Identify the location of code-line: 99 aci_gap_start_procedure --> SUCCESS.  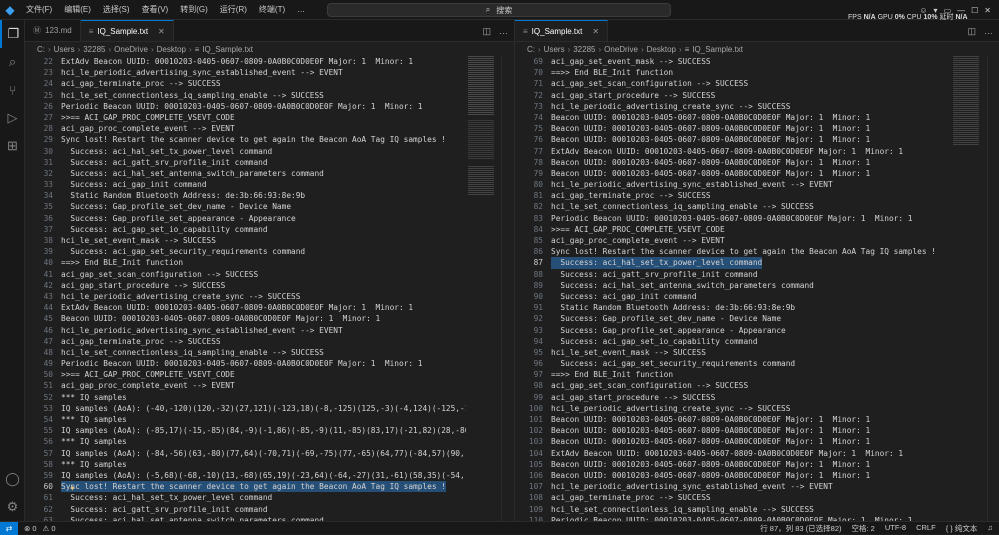
(757, 397).